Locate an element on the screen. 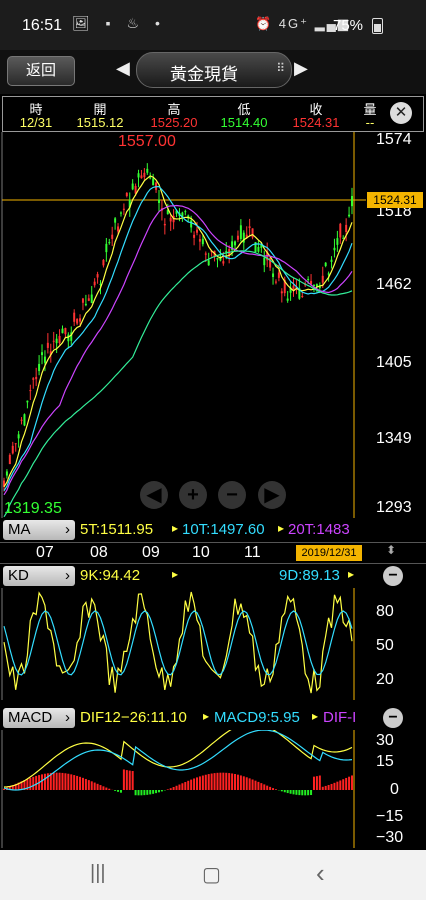 The height and width of the screenshot is (900, 426). scroll-left-icon: ◀ is located at coordinates (154, 495).